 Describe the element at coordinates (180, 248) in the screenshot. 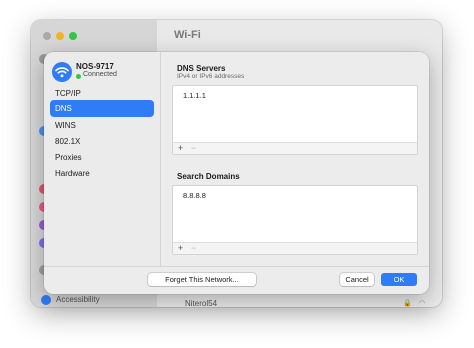

I see `add-search-domain-button: +` at that location.